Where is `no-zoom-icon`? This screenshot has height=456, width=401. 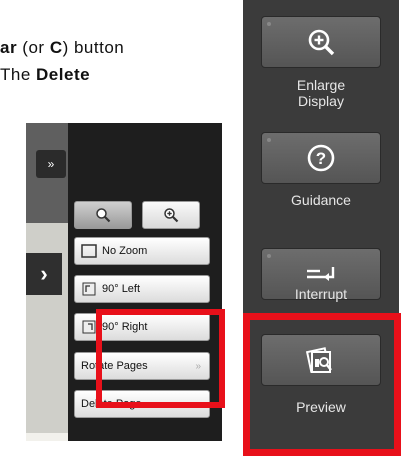 no-zoom-icon is located at coordinates (89, 251).